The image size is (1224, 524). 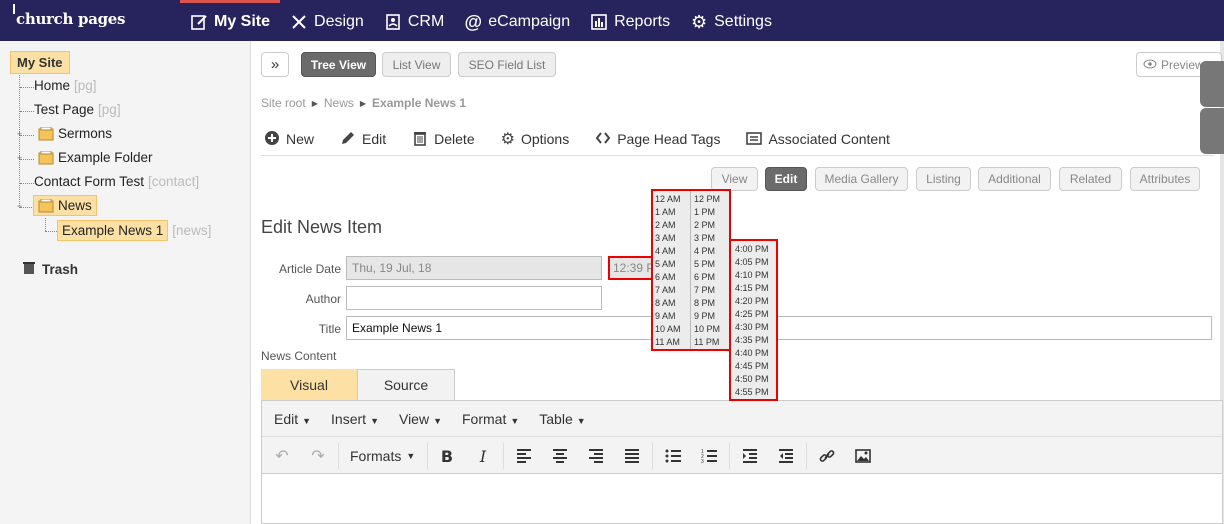 What do you see at coordinates (318, 456) in the screenshot?
I see `redo-icon: ↷` at bounding box center [318, 456].